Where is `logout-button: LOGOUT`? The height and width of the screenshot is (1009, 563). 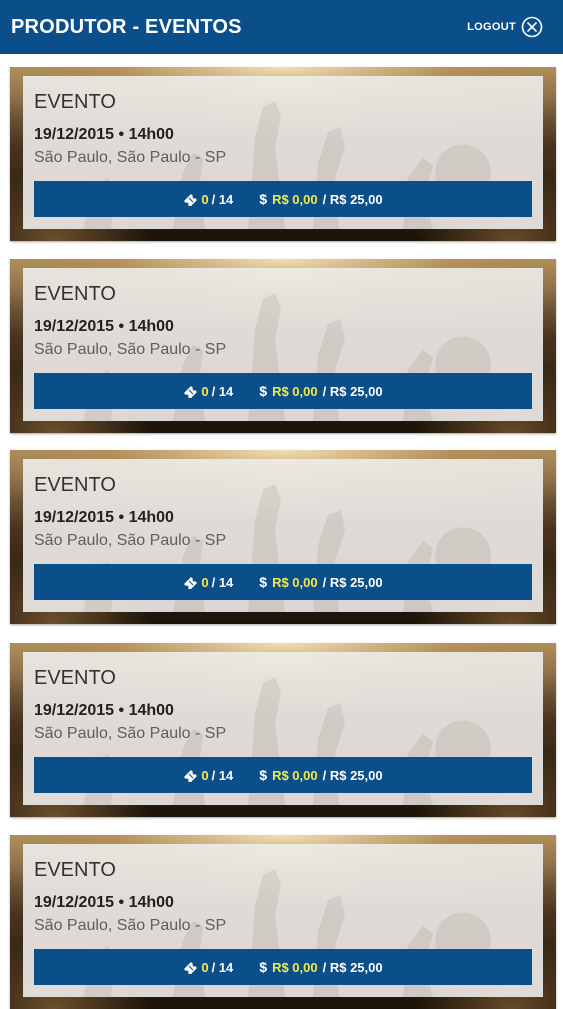
logout-button: LOGOUT is located at coordinates (505, 27).